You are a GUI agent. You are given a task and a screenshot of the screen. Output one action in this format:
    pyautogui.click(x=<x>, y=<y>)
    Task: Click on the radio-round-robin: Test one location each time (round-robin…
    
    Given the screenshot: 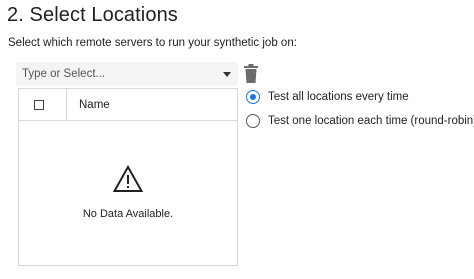 What is the action you would take?
    pyautogui.click(x=360, y=121)
    